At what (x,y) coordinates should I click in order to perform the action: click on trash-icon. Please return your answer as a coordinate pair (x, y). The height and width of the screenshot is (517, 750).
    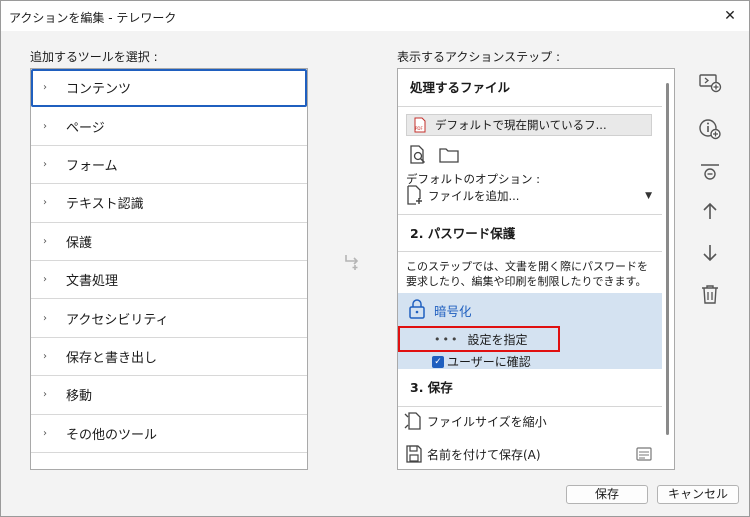
    Looking at the image, I should click on (710, 294).